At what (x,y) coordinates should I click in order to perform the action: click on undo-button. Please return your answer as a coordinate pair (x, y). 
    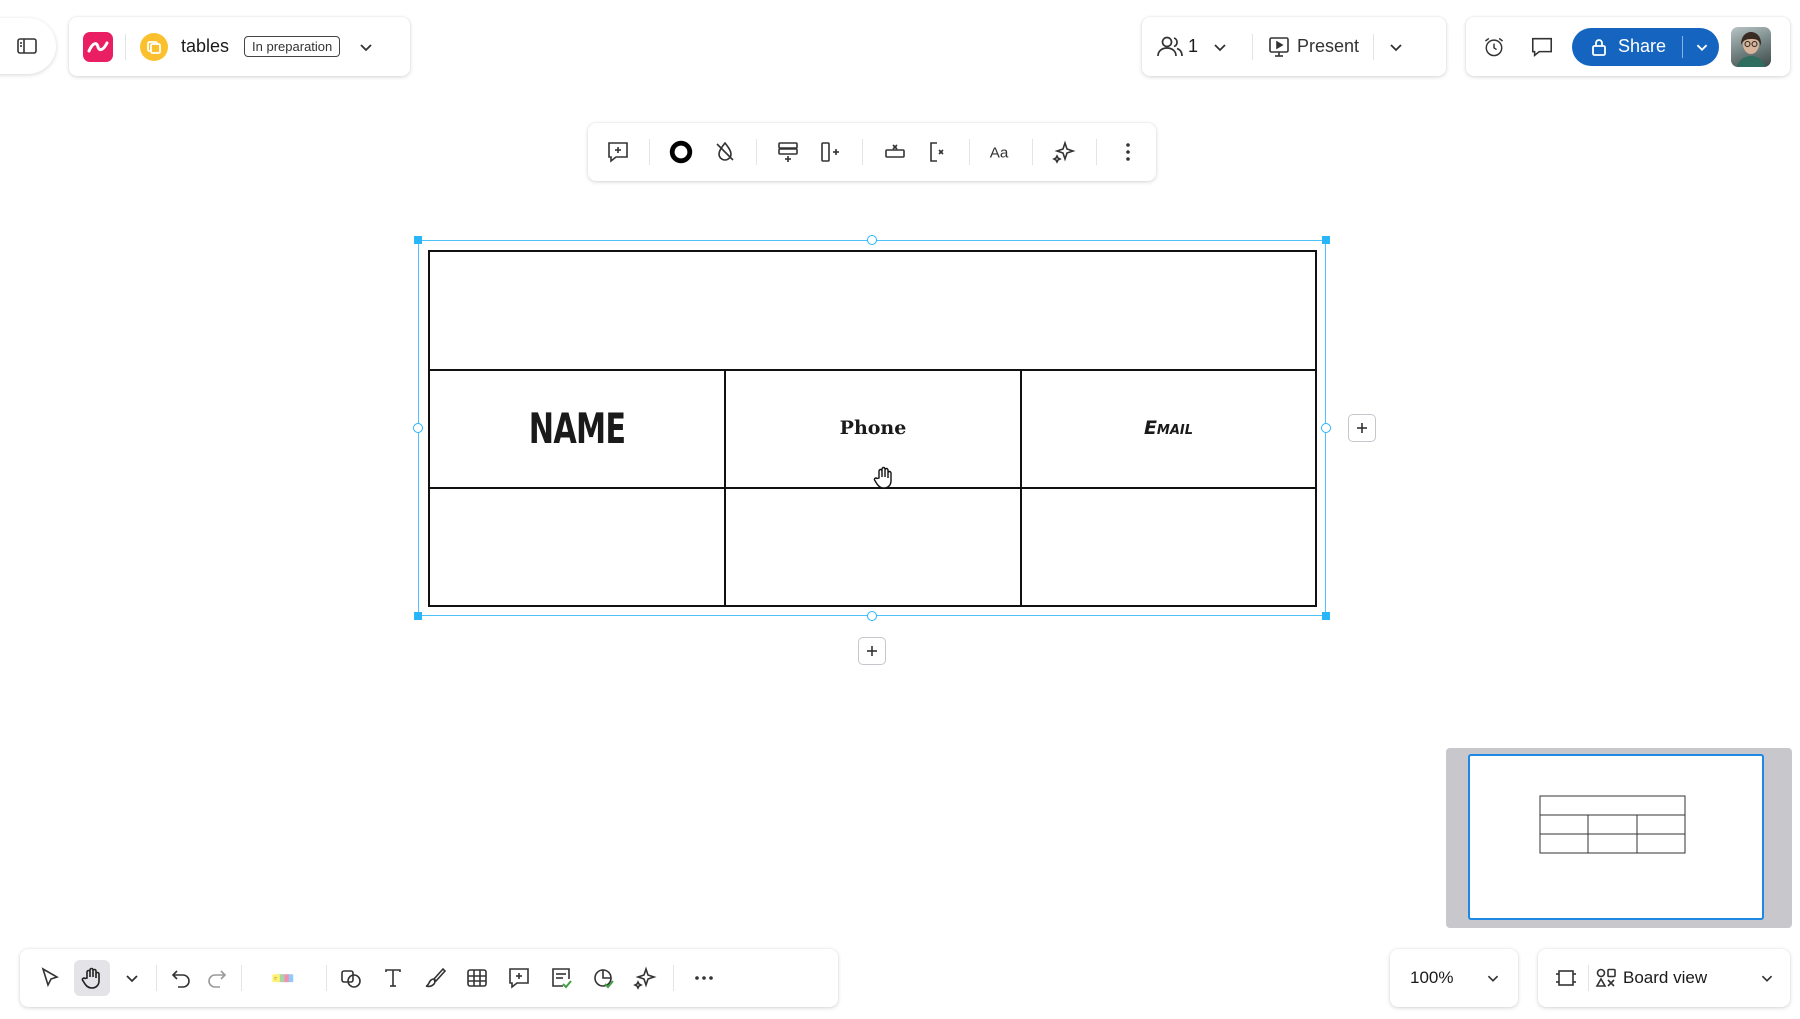
    Looking at the image, I should click on (181, 978).